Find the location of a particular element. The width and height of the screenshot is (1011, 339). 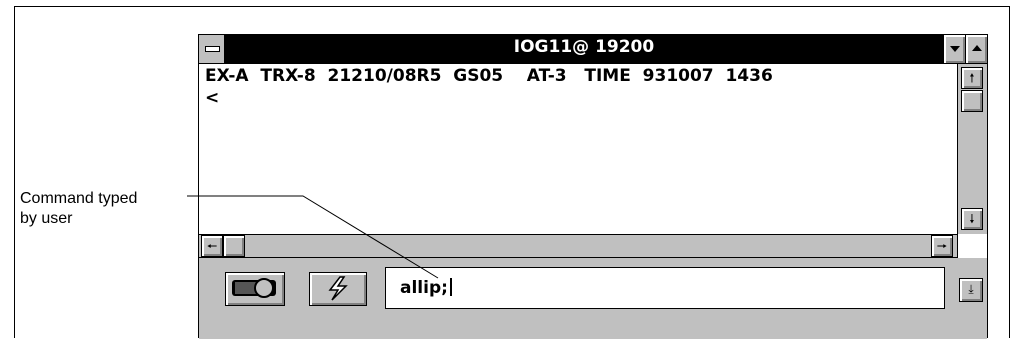

horizontal-scroll-thumb is located at coordinates (234, 246).